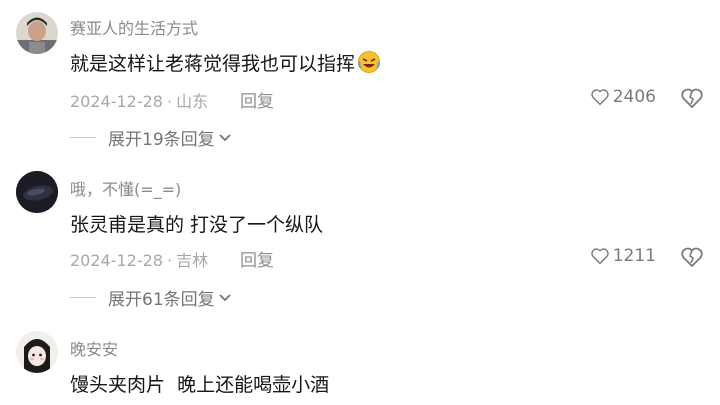 The image size is (720, 405). What do you see at coordinates (94, 348) in the screenshot?
I see `username: 晚安安` at bounding box center [94, 348].